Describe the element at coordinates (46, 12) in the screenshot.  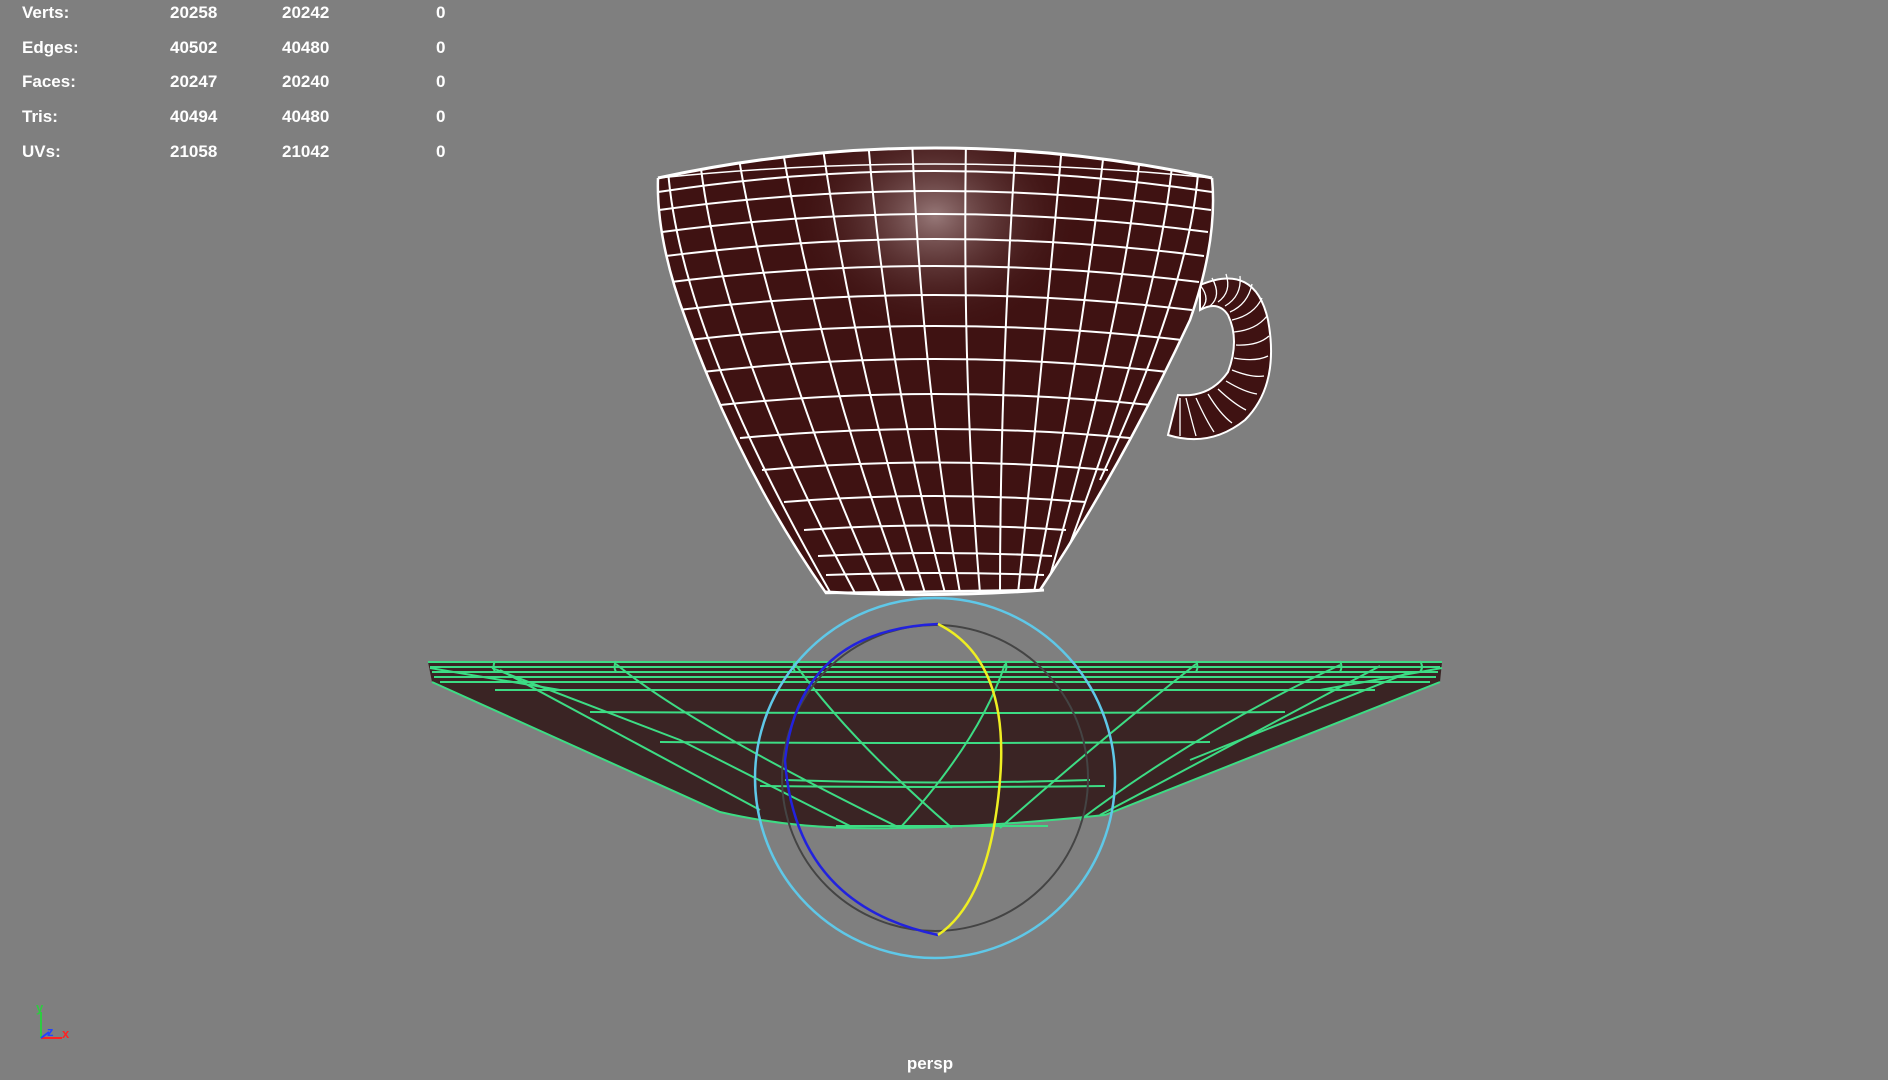
I see `hud-verts-label: Verts:` at that location.